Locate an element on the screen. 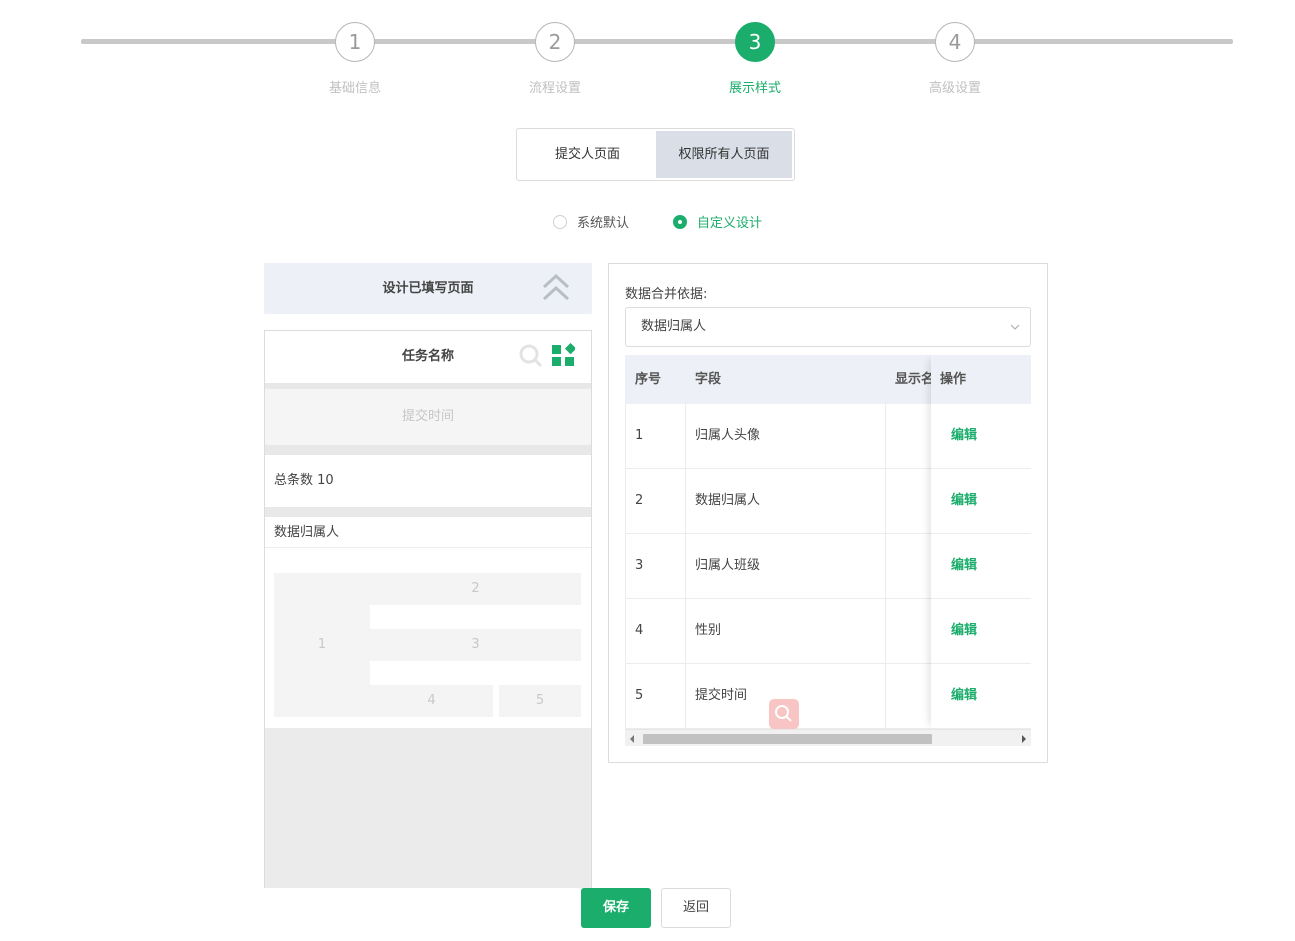  step-2-label: 流程设置 is located at coordinates (554, 88).